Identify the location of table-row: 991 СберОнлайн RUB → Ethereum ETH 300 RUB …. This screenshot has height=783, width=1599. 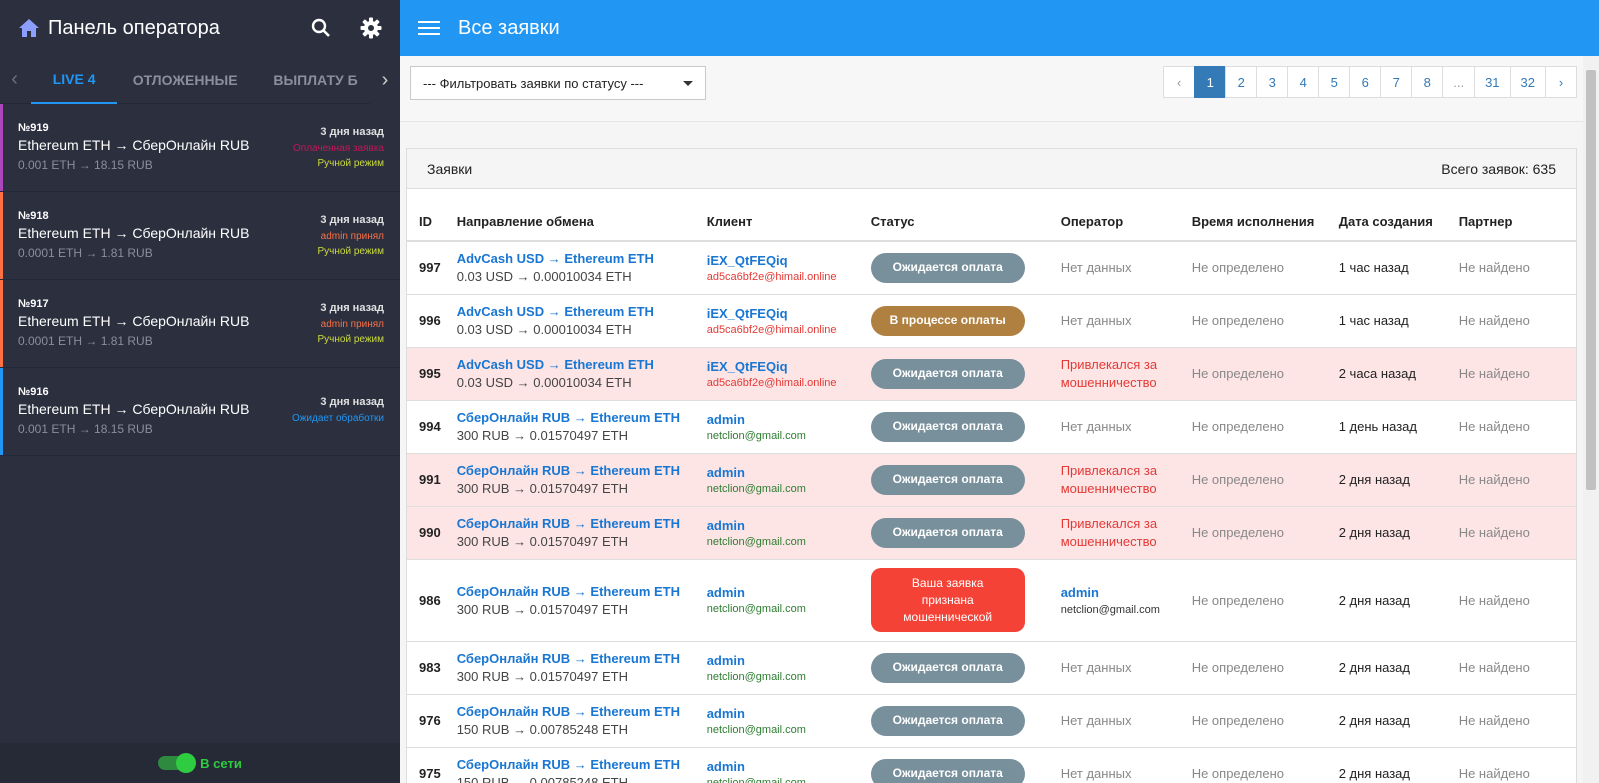
(991, 479).